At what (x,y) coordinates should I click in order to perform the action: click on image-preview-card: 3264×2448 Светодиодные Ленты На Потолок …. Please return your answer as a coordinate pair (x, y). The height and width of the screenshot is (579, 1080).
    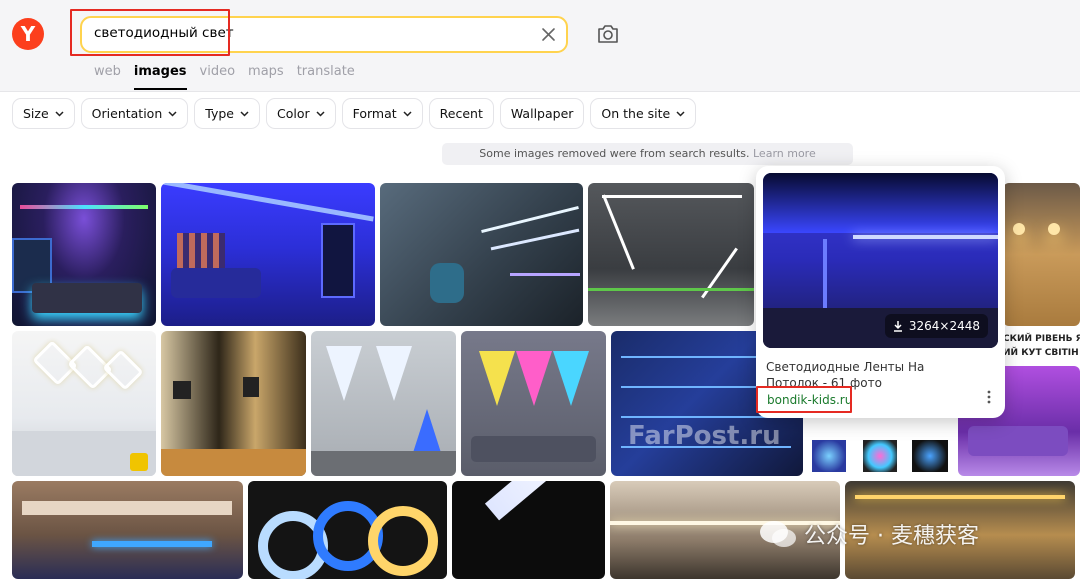
    Looking at the image, I should click on (880, 292).